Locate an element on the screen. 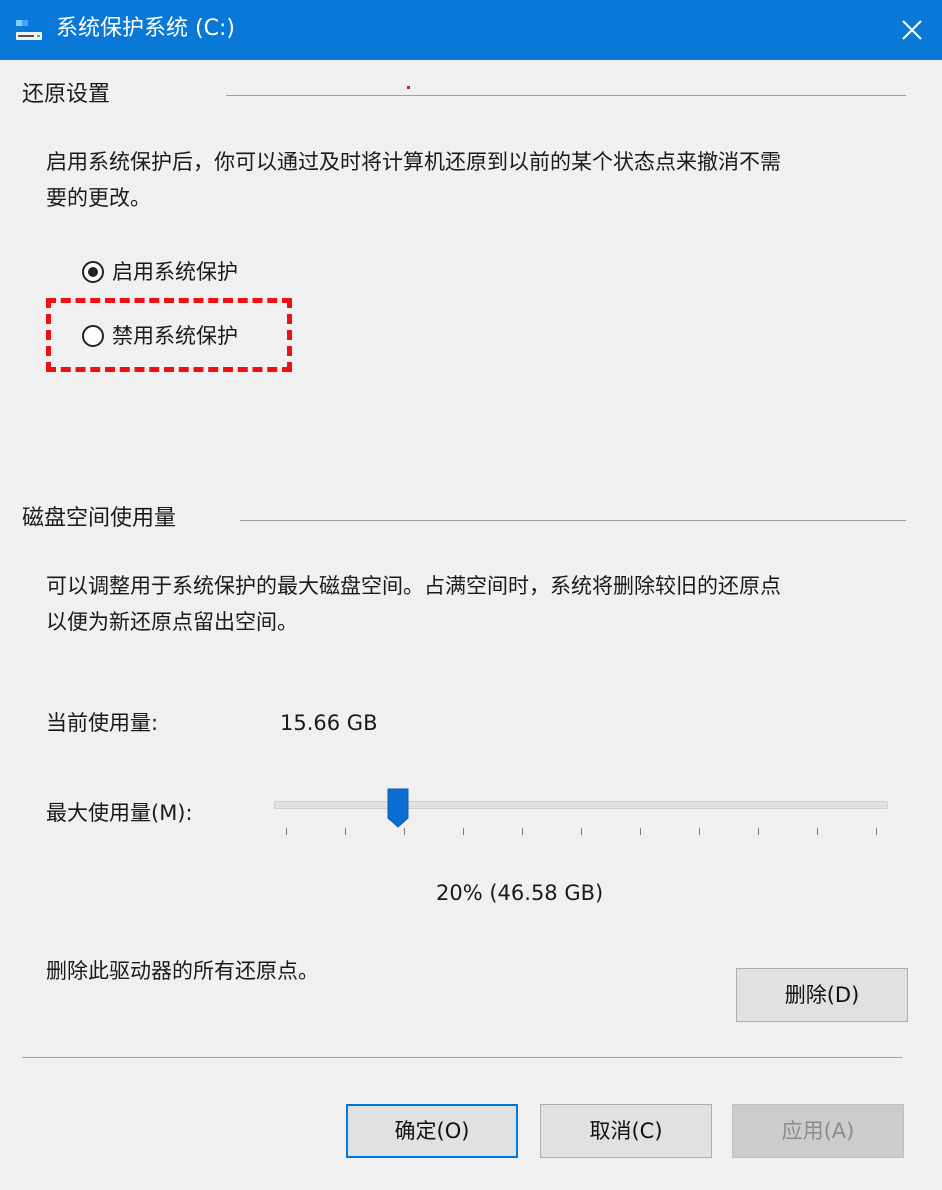  max-usage-readout: 20% (46.58 GB) is located at coordinates (520, 893).